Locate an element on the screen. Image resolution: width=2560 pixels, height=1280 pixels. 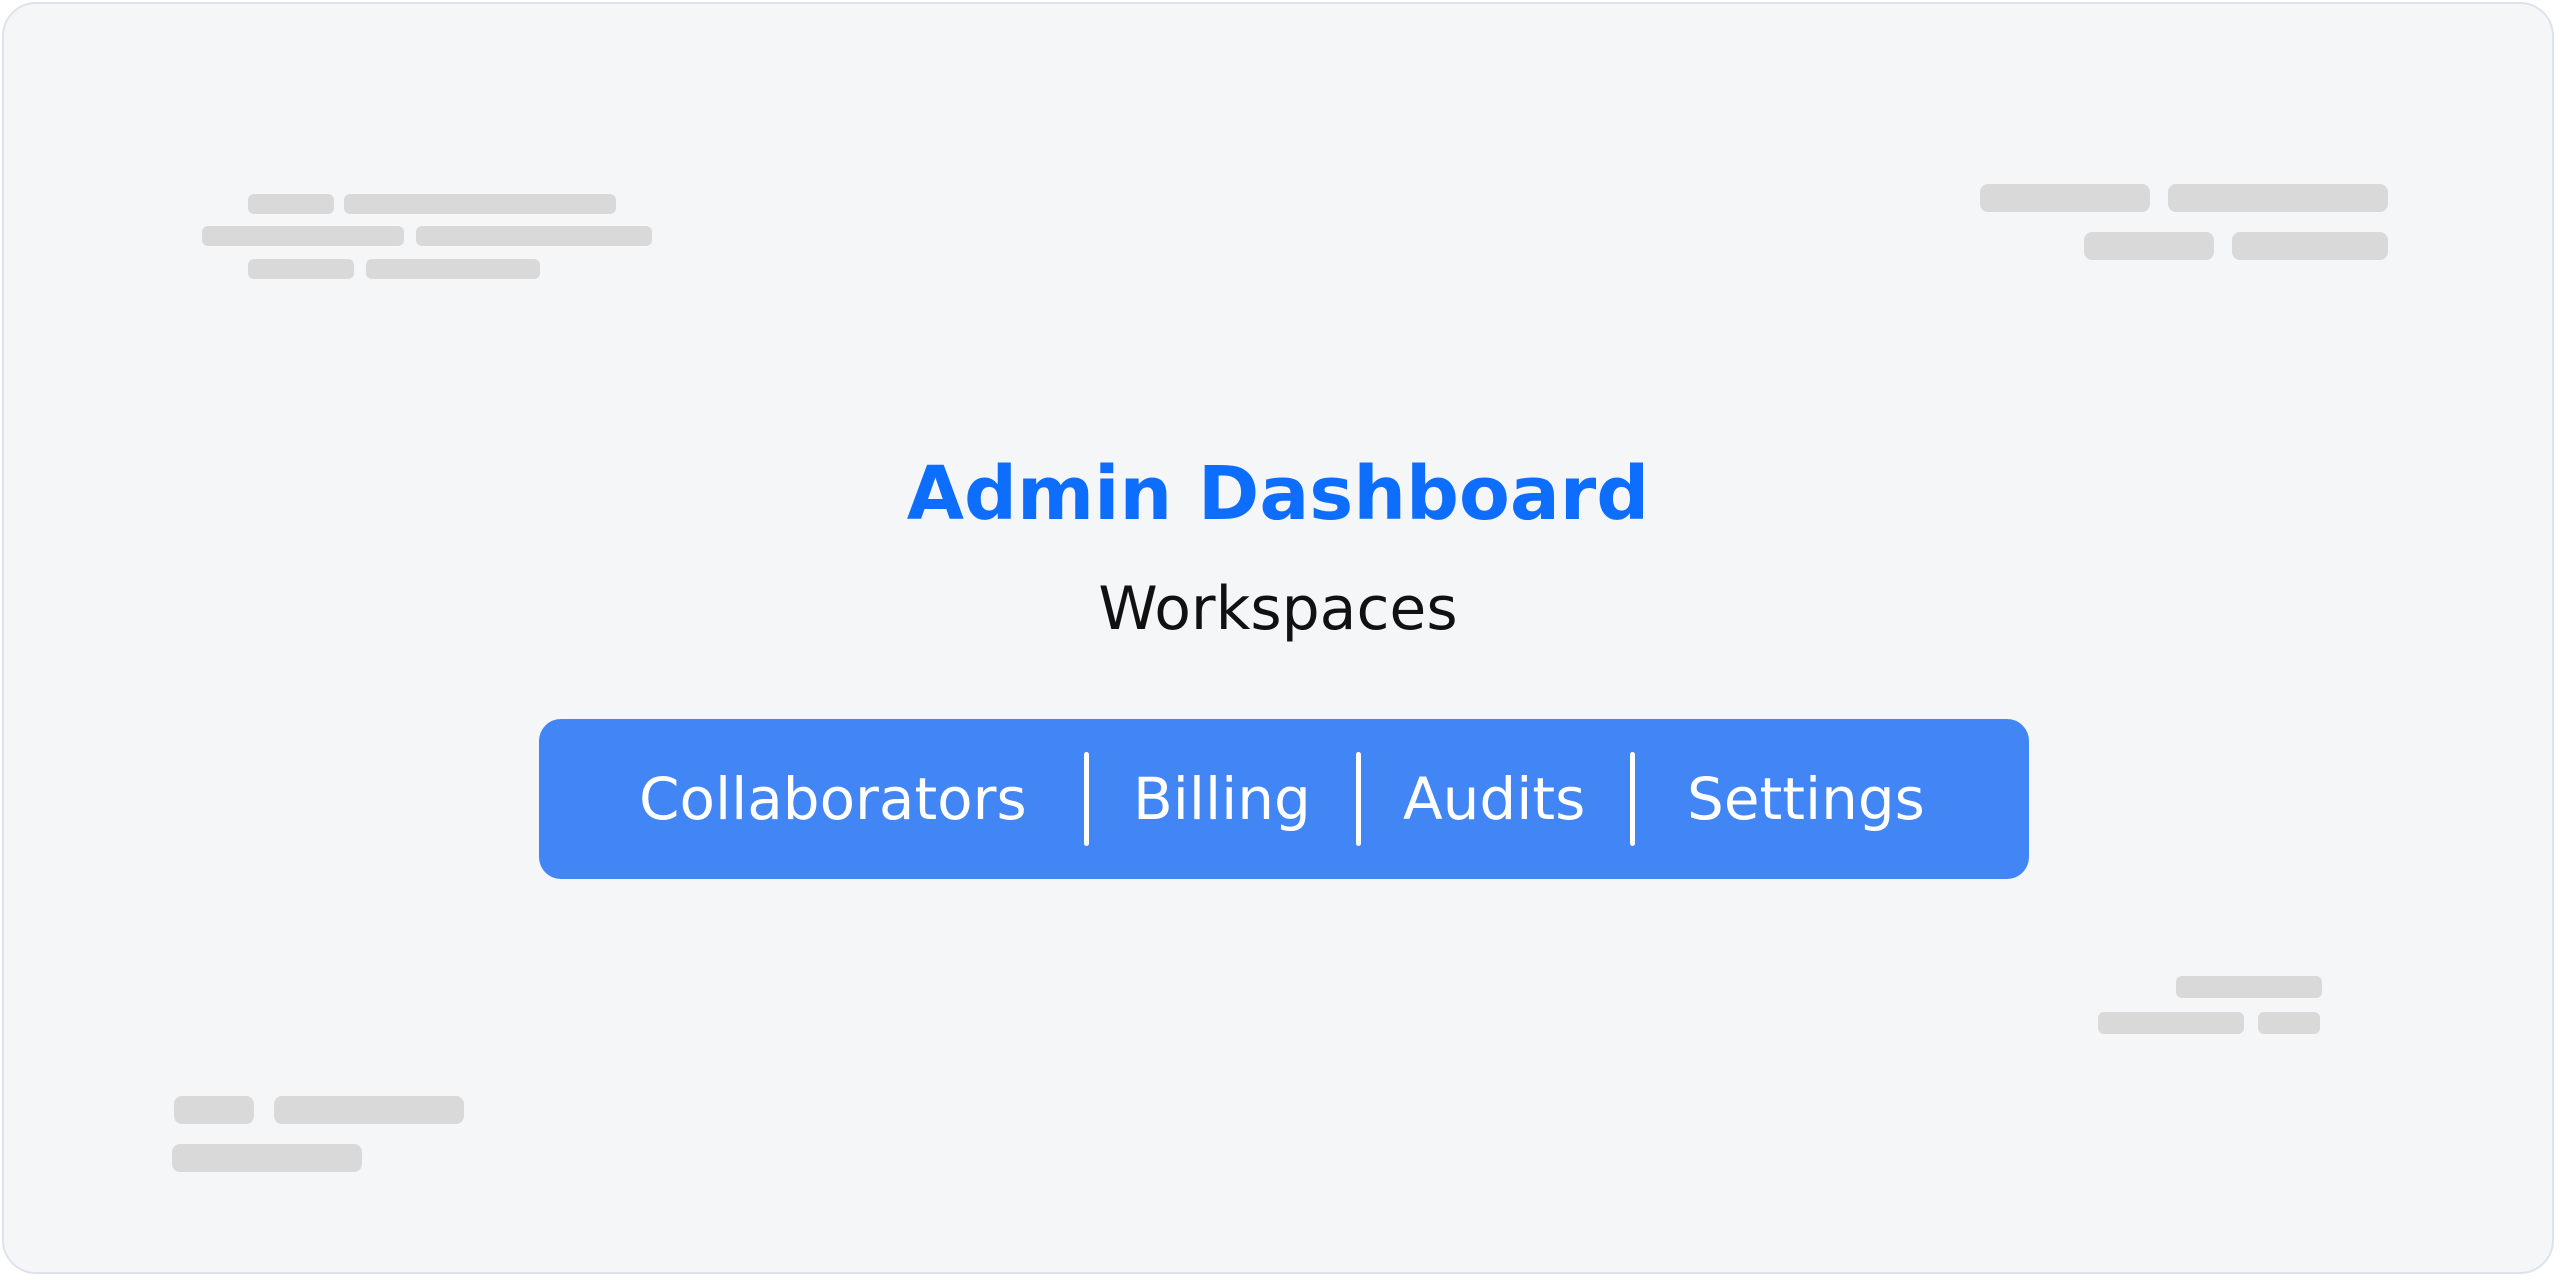
page-subtitle: Workspaces is located at coordinates (1278, 609).